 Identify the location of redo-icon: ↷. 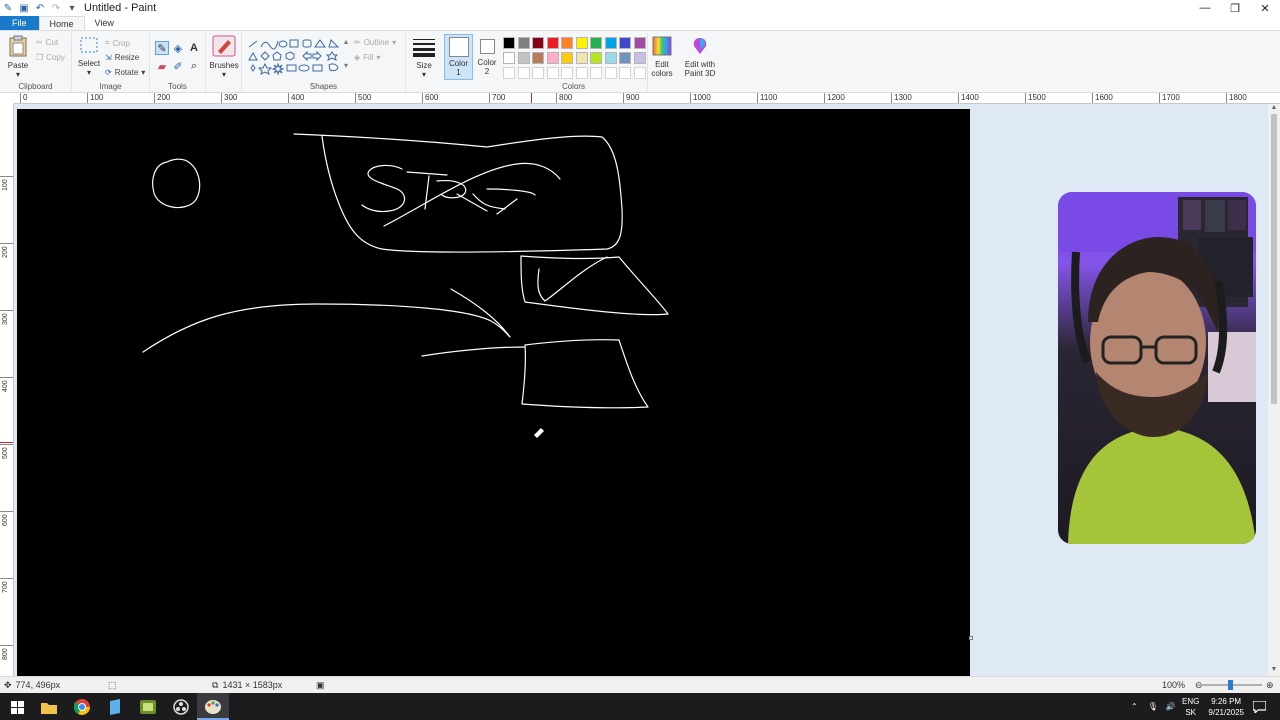
(56, 8).